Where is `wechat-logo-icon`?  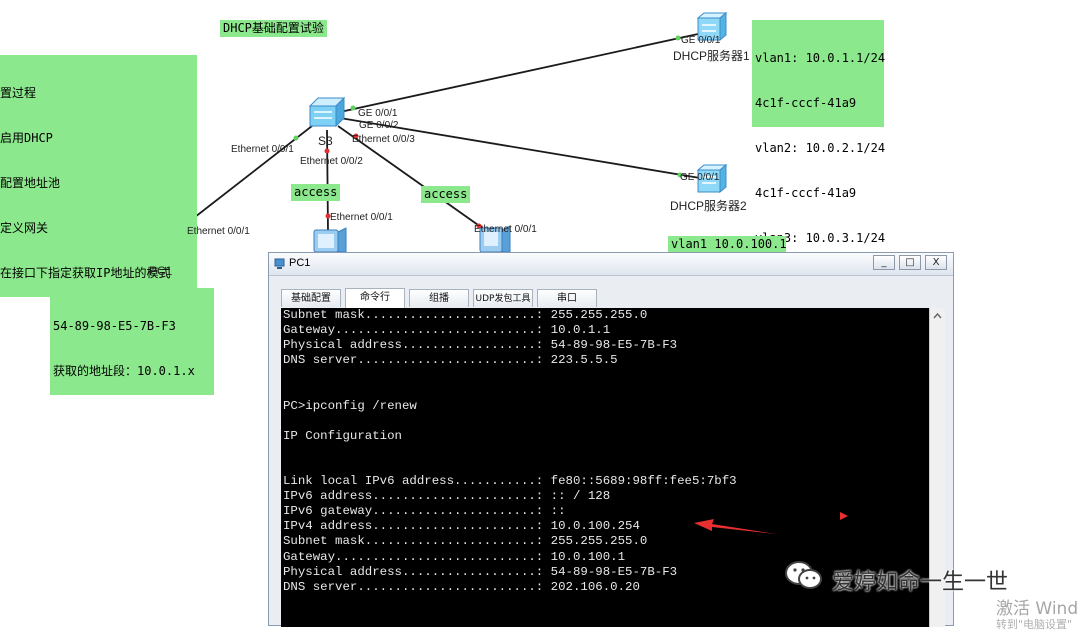
wechat-logo-icon is located at coordinates (803, 575).